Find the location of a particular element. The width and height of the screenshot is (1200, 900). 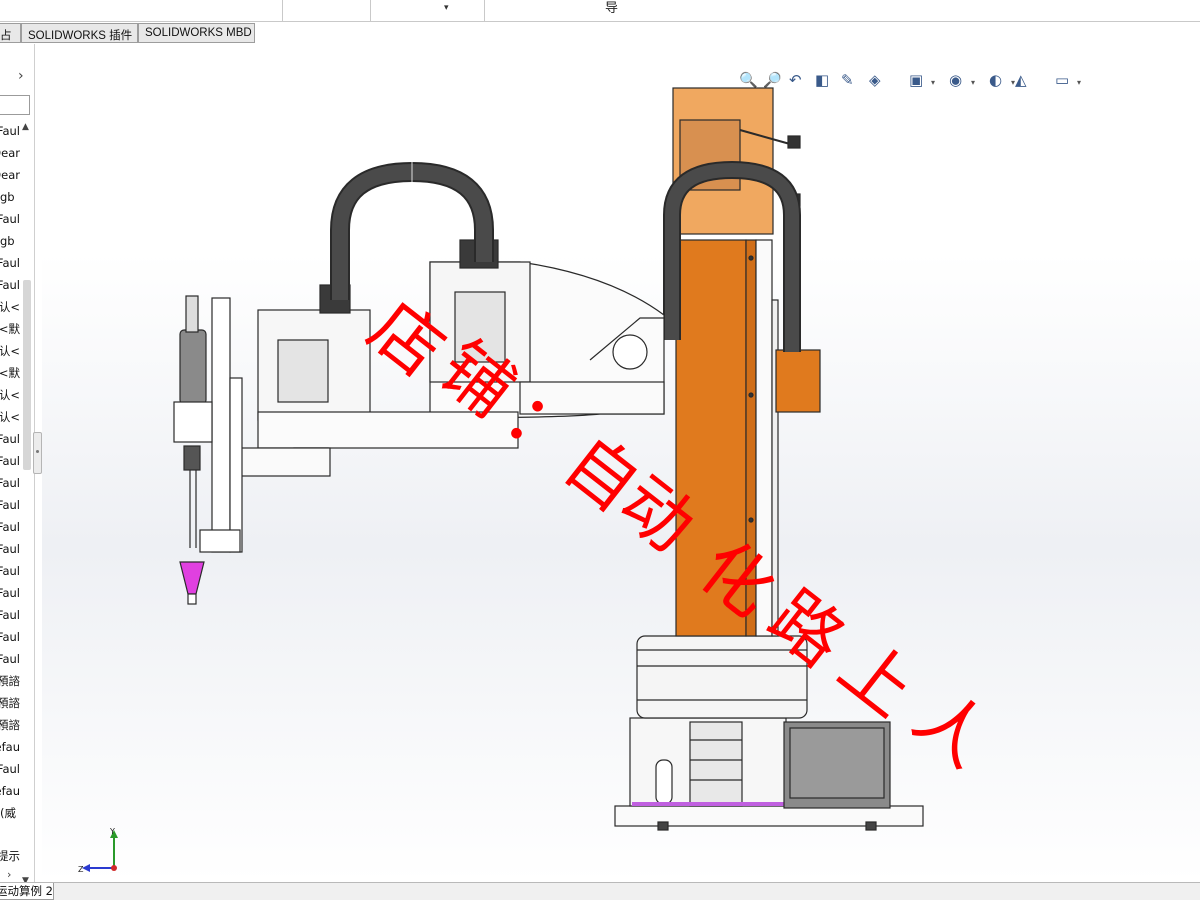

tab-motion-study-2: 运动算例 2 is located at coordinates (27, 891).